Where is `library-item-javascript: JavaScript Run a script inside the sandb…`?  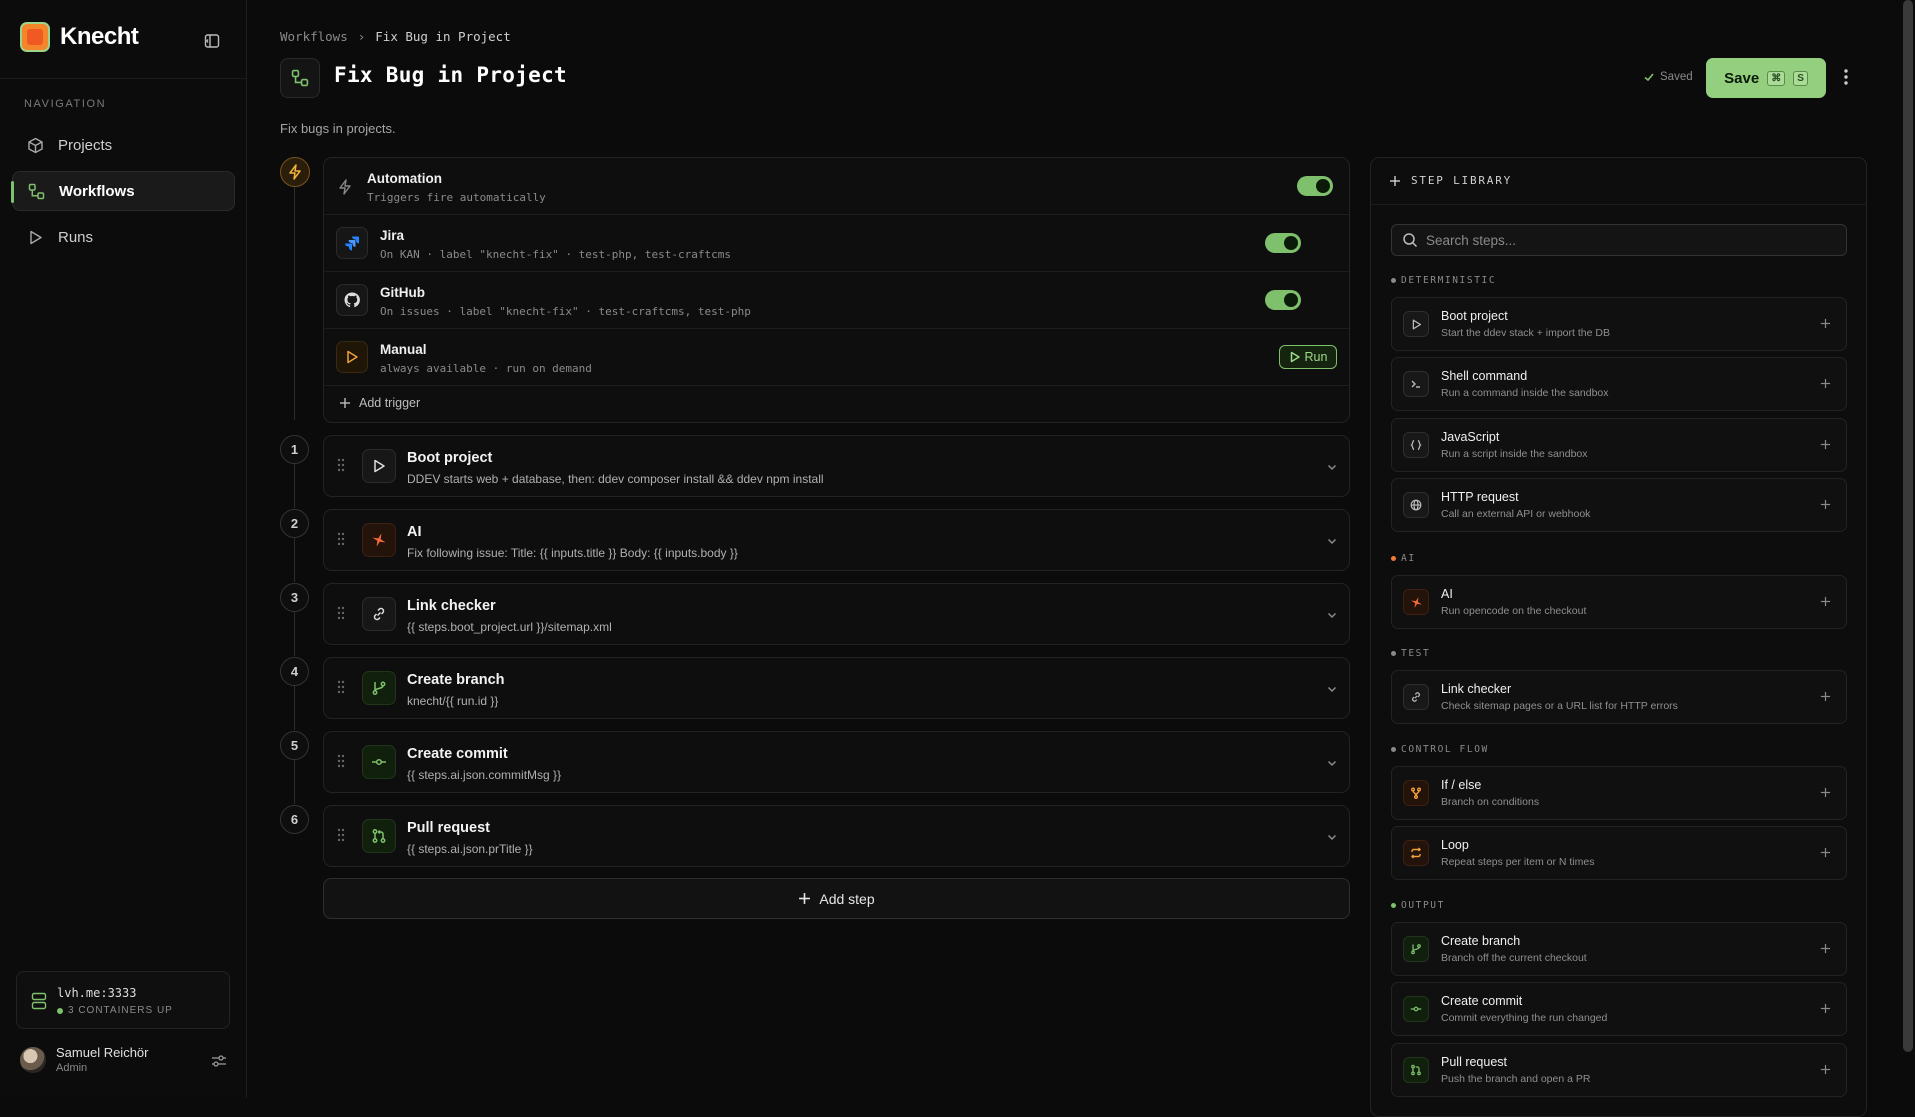
library-item-javascript: JavaScript Run a script inside the sandb… is located at coordinates (1619, 445).